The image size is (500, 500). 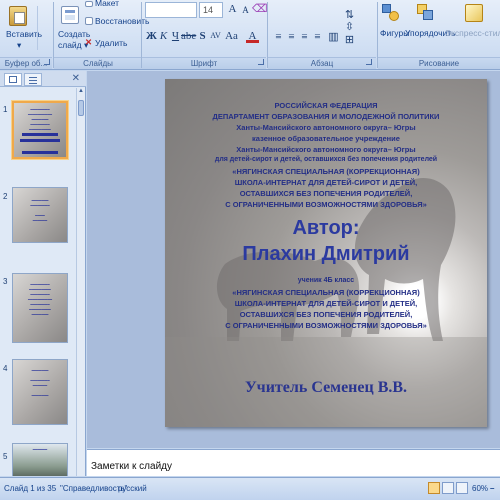 I want to click on author-name: Плахин Дмитрий, so click(x=326, y=254).